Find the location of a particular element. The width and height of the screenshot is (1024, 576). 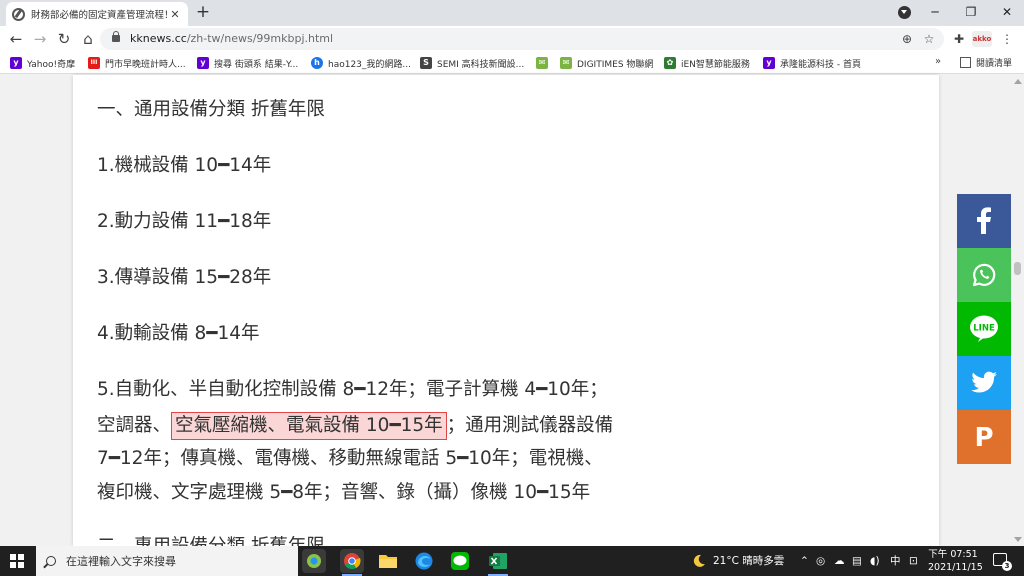

onedrive-cloud-icon: ☁ is located at coordinates (839, 561).